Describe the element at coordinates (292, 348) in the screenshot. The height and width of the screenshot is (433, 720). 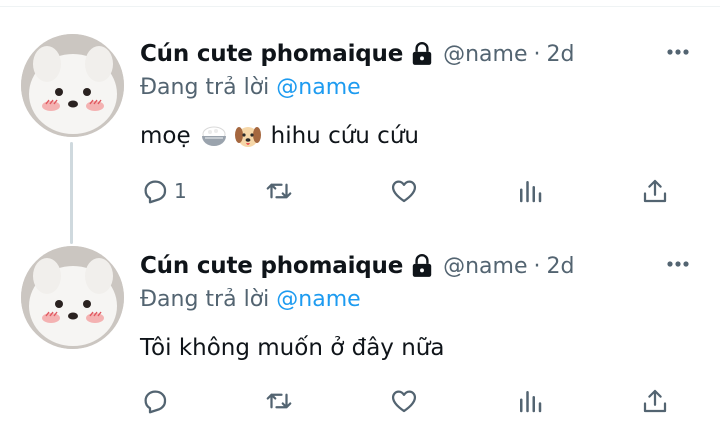
I see `tweet-text-body: Tôi không muốn ở đây nữa` at that location.